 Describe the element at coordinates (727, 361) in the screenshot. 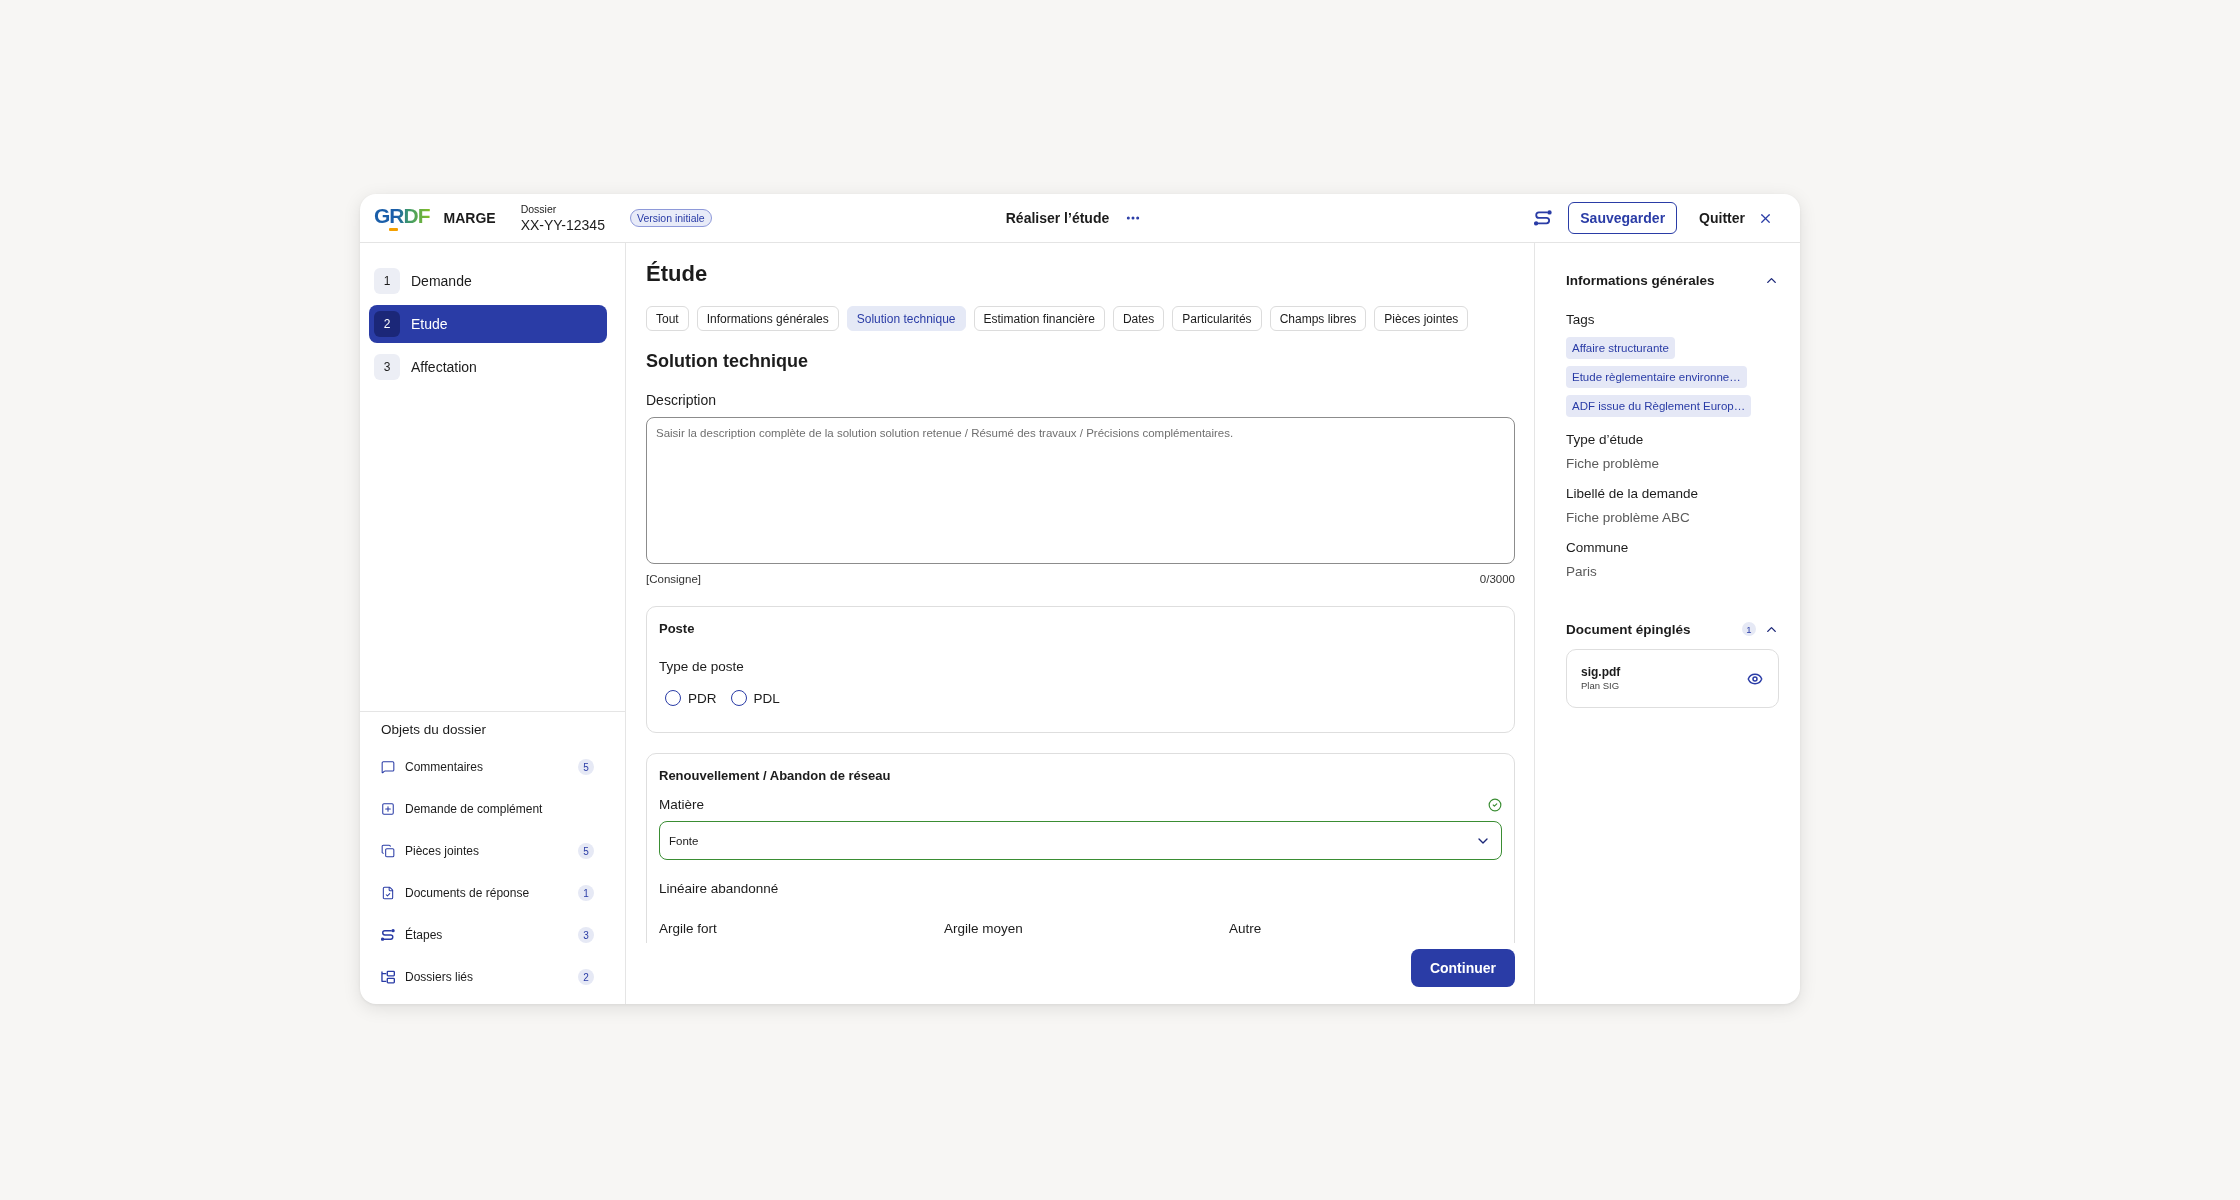

I see `section-heading: Solution technique` at that location.